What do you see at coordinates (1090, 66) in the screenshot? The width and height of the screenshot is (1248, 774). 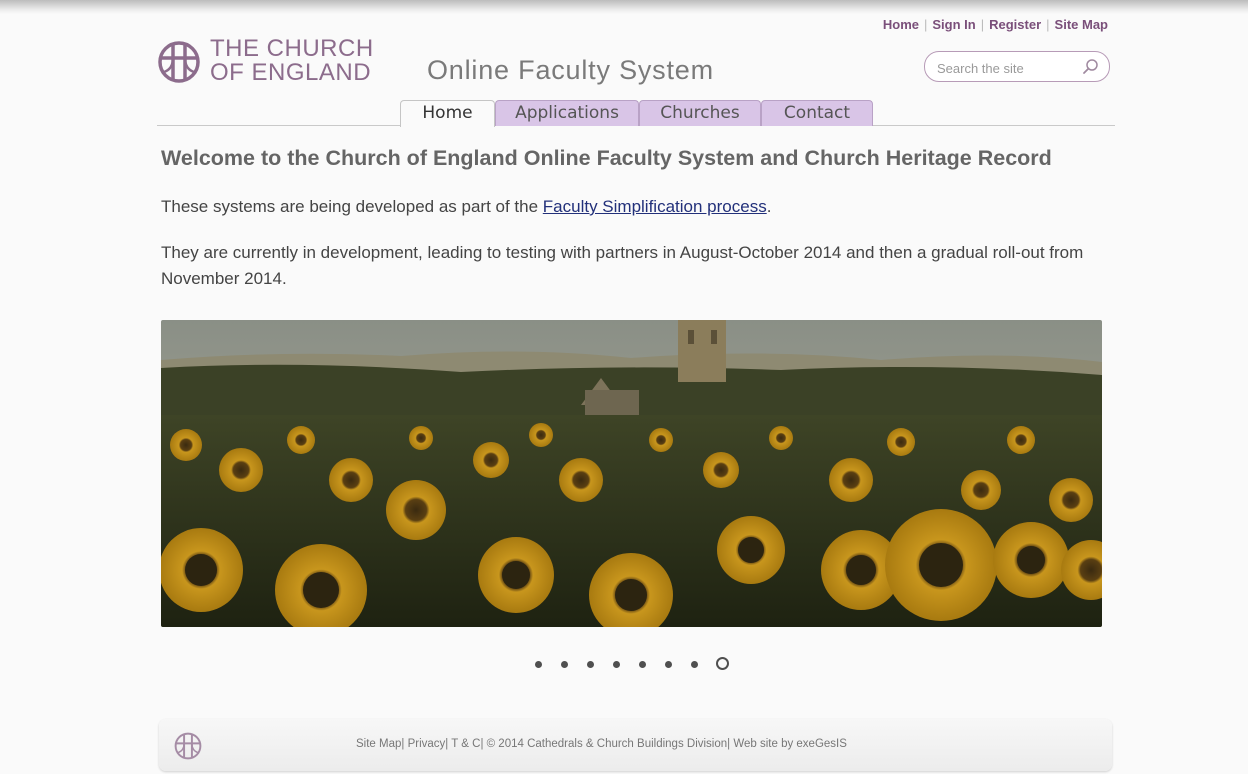 I see `search-icon` at bounding box center [1090, 66].